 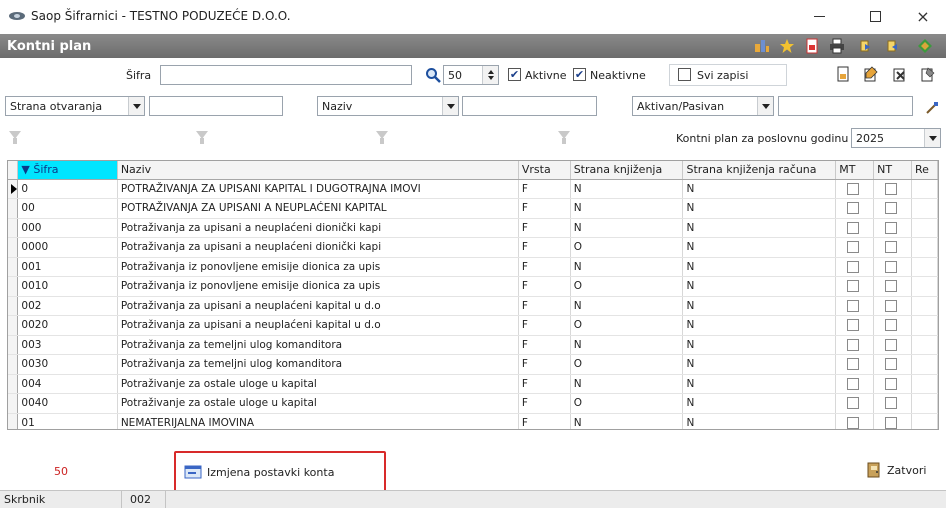 What do you see at coordinates (925, 46) in the screenshot?
I see `export-icon` at bounding box center [925, 46].